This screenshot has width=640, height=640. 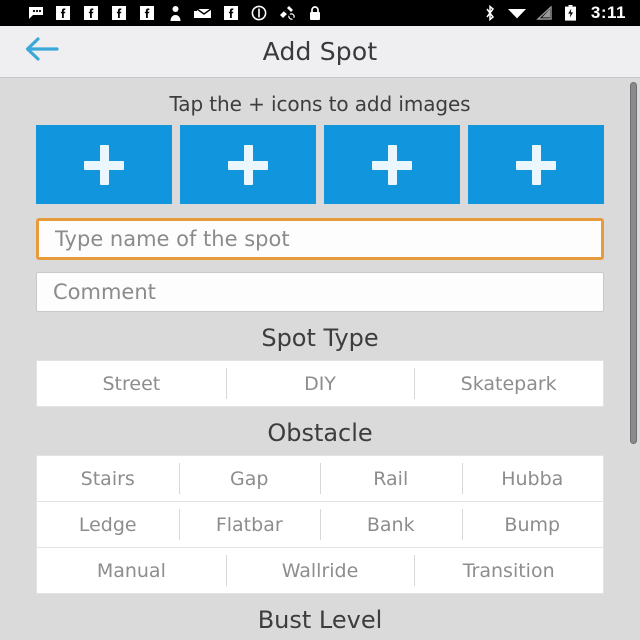 I want to click on spot-name-input, so click(x=320, y=239).